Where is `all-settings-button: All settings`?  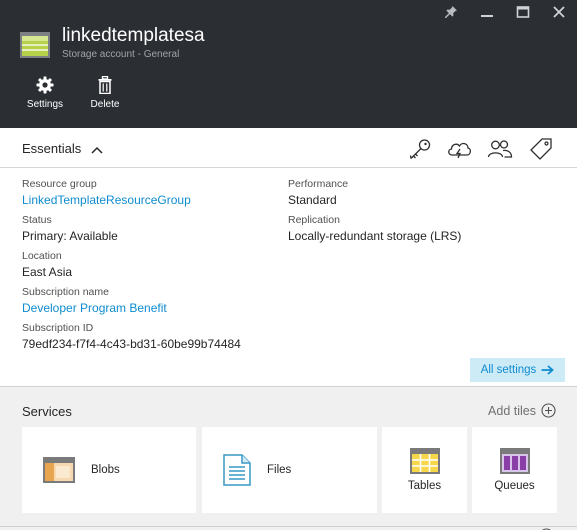
all-settings-button: All settings is located at coordinates (517, 370).